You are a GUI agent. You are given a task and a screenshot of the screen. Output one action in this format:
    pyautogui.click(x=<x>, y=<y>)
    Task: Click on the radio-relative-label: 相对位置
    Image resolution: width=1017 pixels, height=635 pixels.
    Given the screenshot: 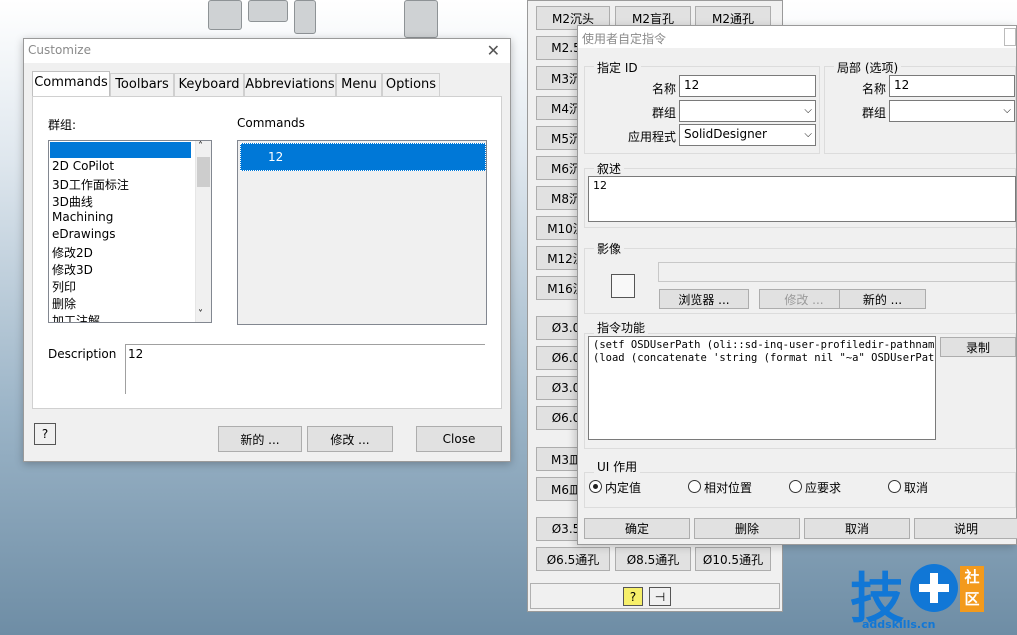 What is the action you would take?
    pyautogui.click(x=728, y=487)
    